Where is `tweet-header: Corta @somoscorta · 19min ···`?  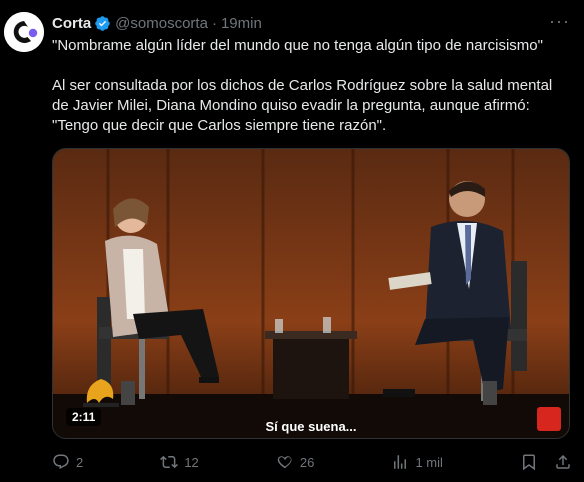 tweet-header: Corta @somoscorta · 19min ··· is located at coordinates (311, 22).